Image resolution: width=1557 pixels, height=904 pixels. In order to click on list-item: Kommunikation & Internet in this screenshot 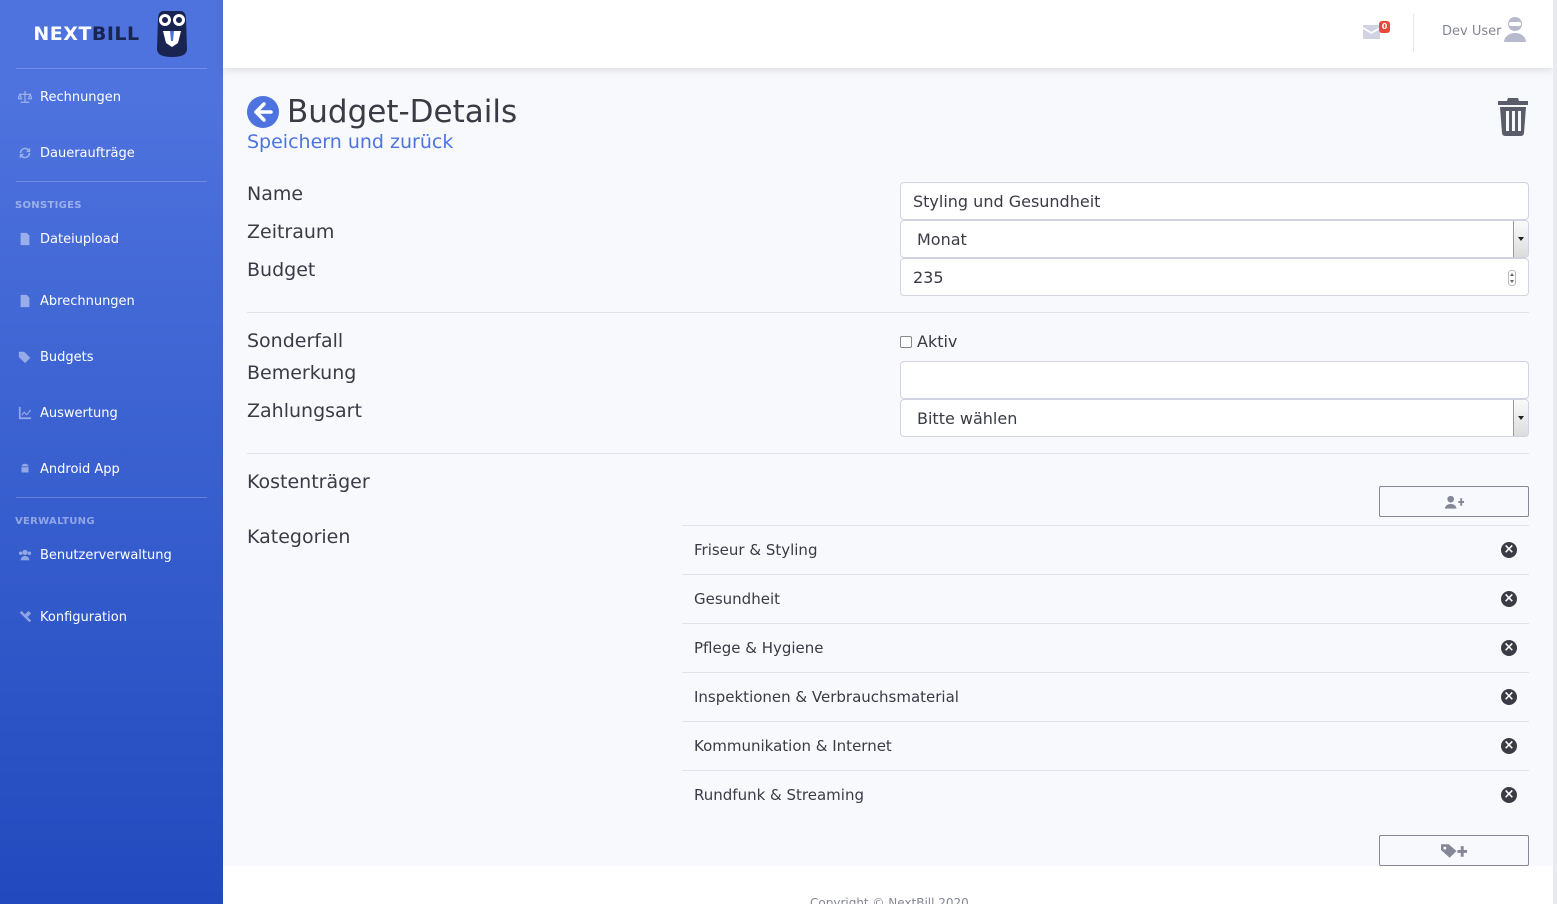, I will do `click(1105, 745)`.